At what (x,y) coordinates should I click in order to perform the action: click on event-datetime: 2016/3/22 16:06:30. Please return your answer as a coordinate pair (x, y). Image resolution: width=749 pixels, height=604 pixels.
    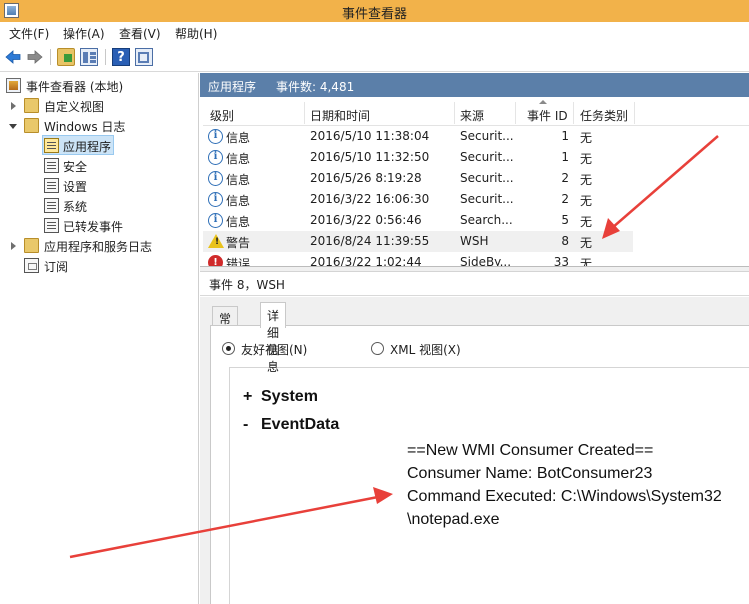
    Looking at the image, I should click on (370, 199).